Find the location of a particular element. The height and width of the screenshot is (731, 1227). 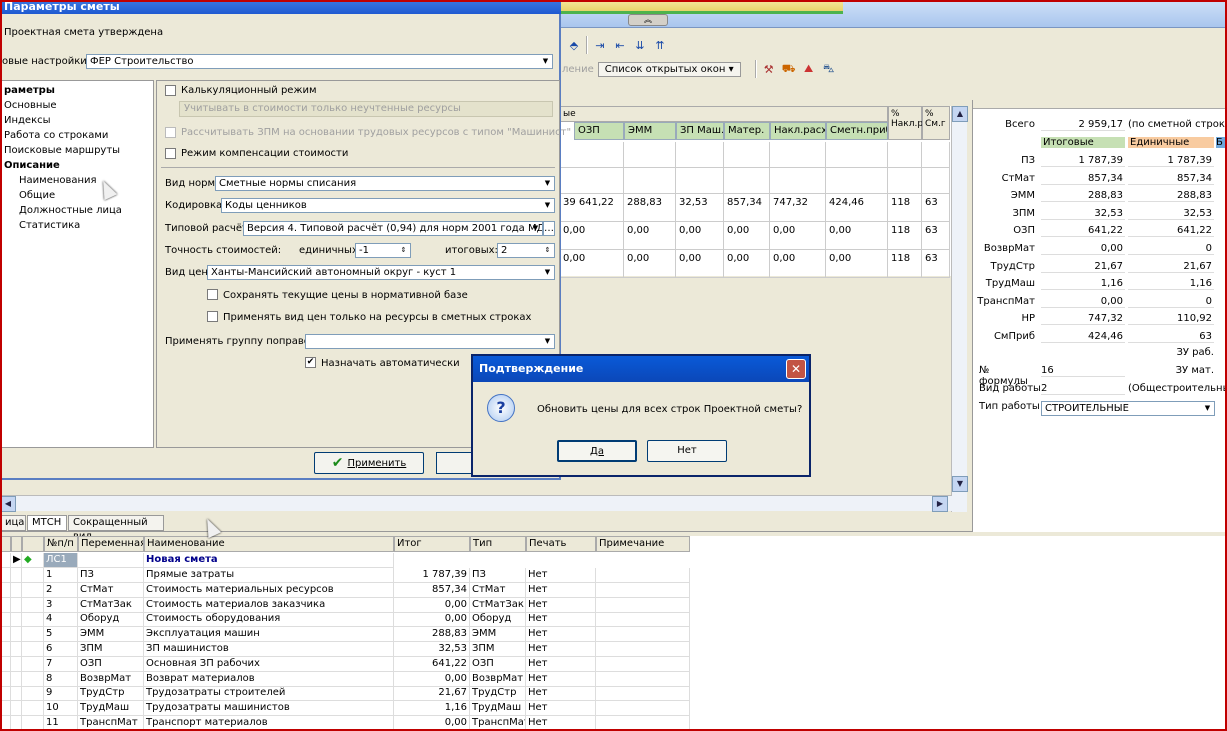

keep-prices-checkbox is located at coordinates (212, 294).